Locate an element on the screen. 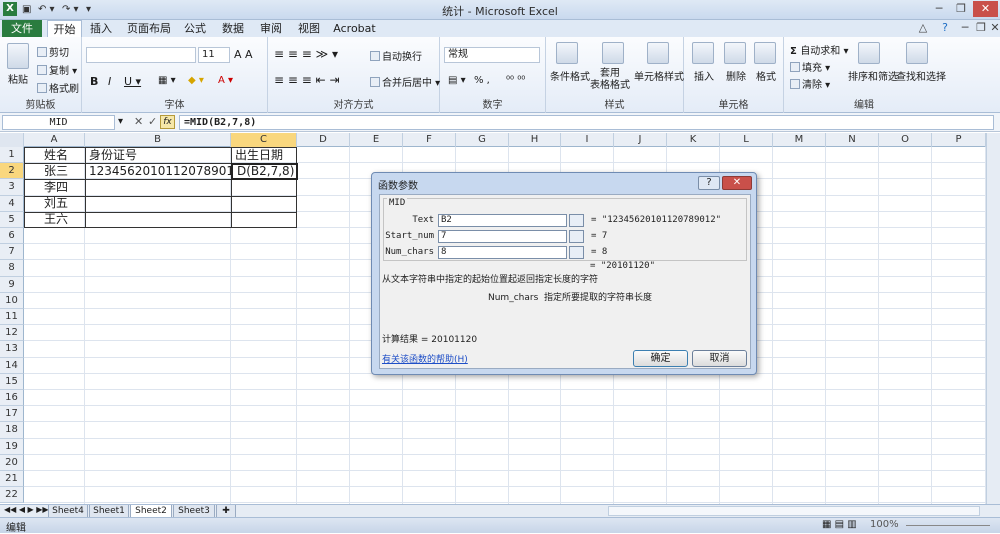  cell-a3: 李四 is located at coordinates (54, 187).